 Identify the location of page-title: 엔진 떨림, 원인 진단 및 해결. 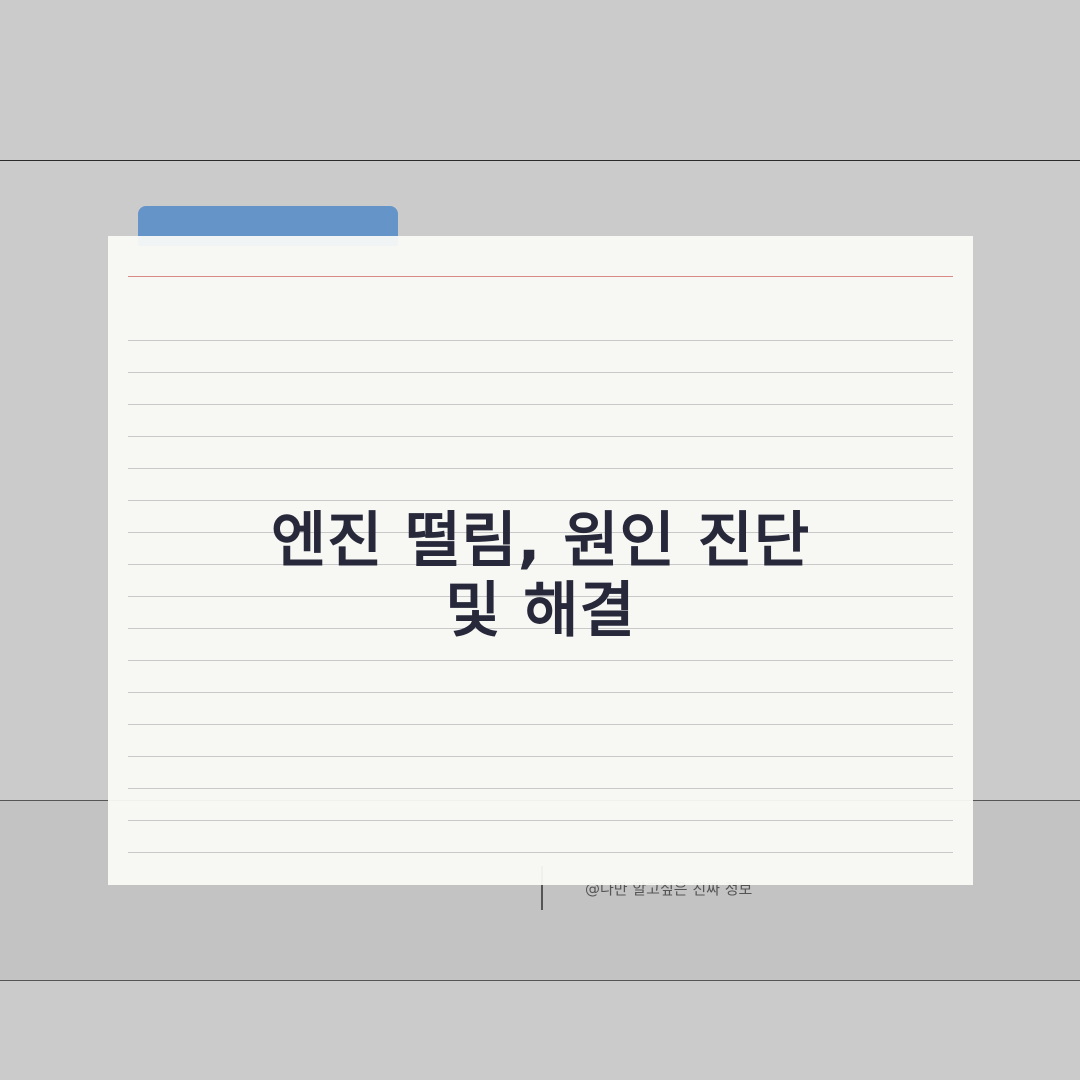
(540, 576).